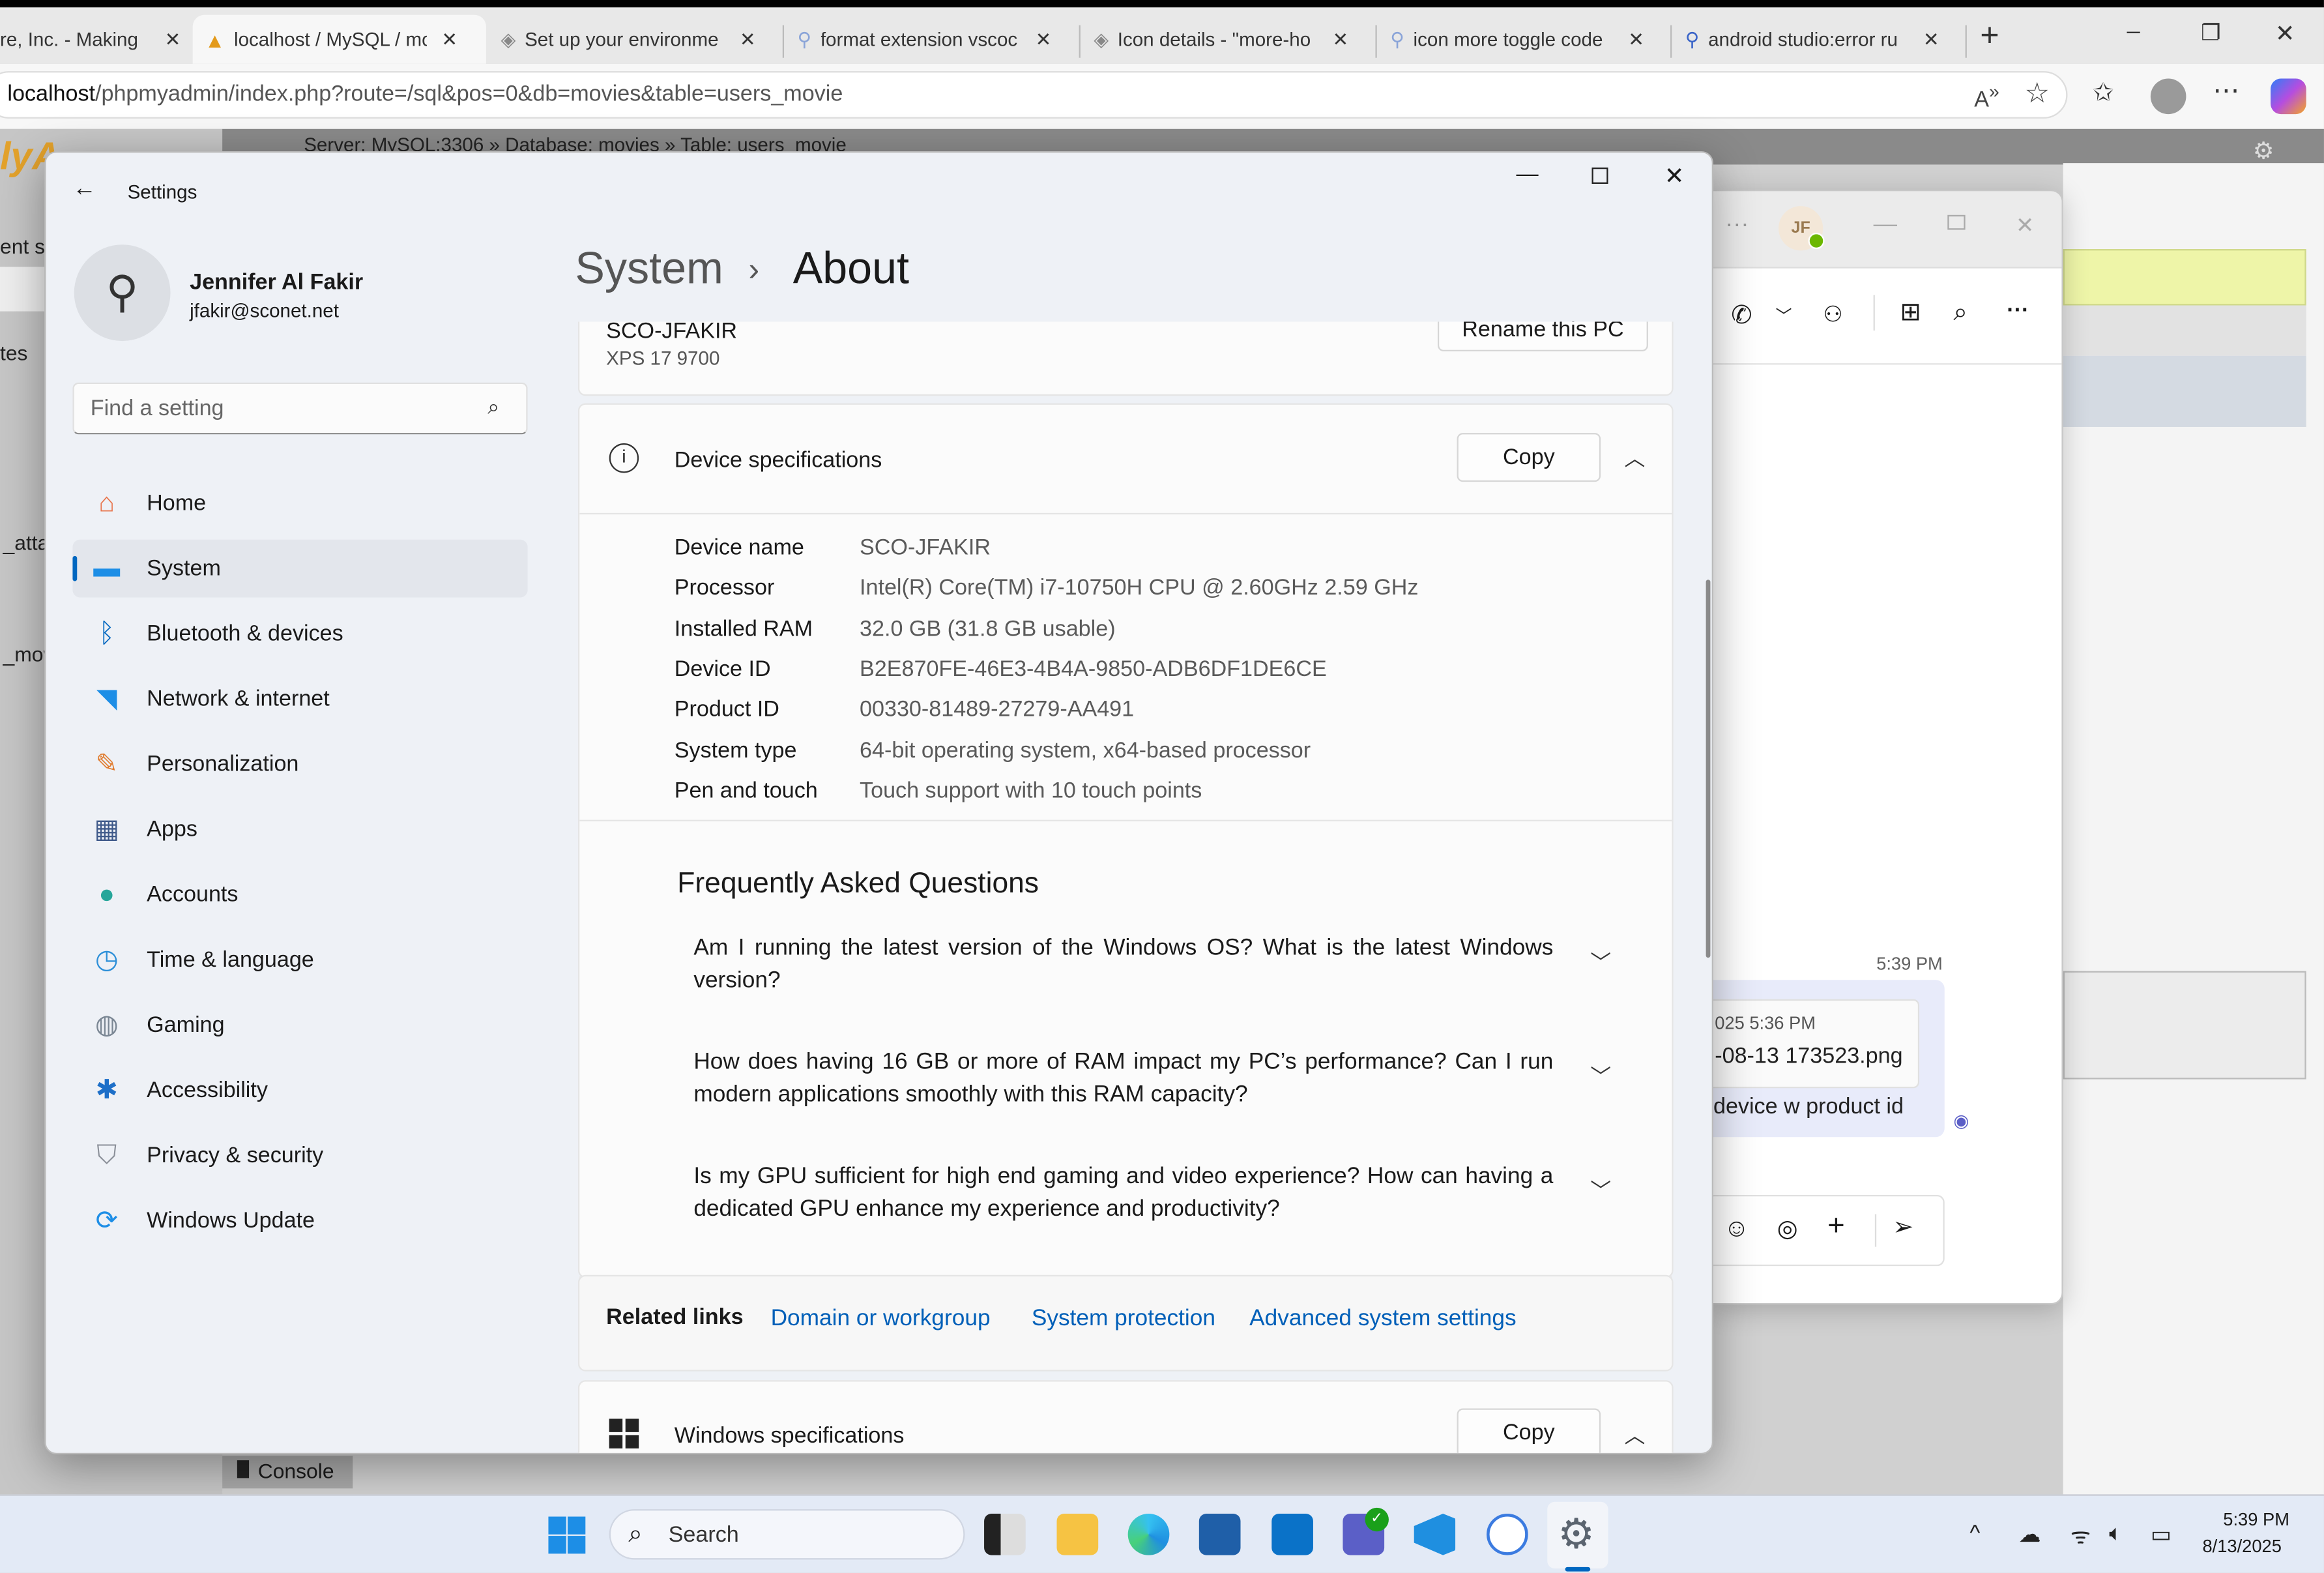 This screenshot has width=2324, height=1573. What do you see at coordinates (1986, 97) in the screenshot?
I see `read-aloud-icon: A»` at bounding box center [1986, 97].